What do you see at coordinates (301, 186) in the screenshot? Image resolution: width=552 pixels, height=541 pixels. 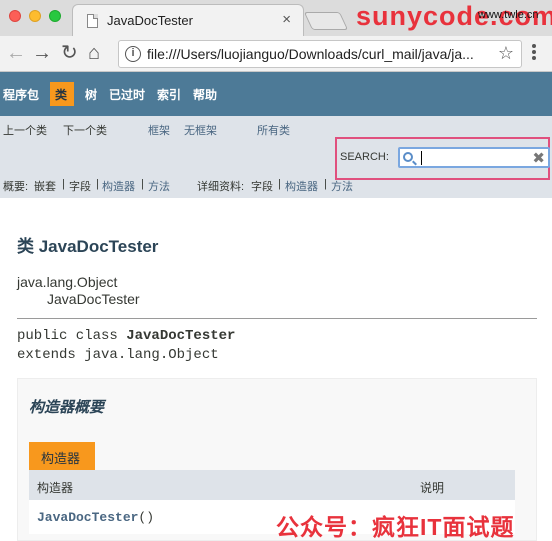 I see `detail-constructor-link: 构造器` at bounding box center [301, 186].